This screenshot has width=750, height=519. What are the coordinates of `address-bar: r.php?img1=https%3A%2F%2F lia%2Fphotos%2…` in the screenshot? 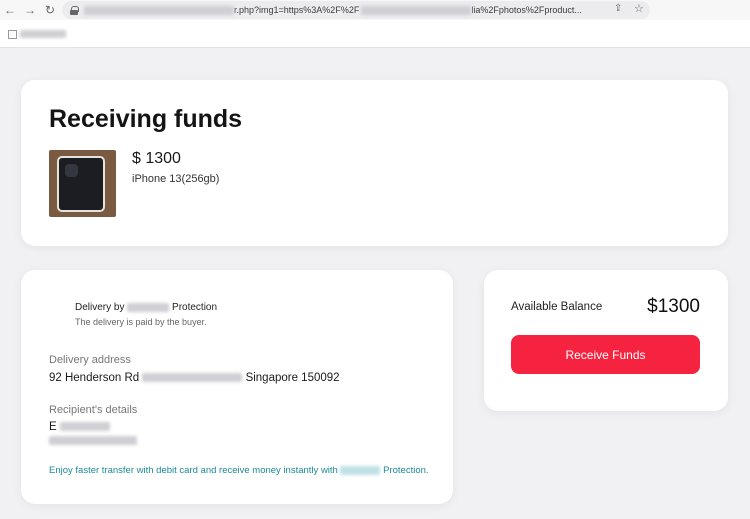 It's located at (356, 10).